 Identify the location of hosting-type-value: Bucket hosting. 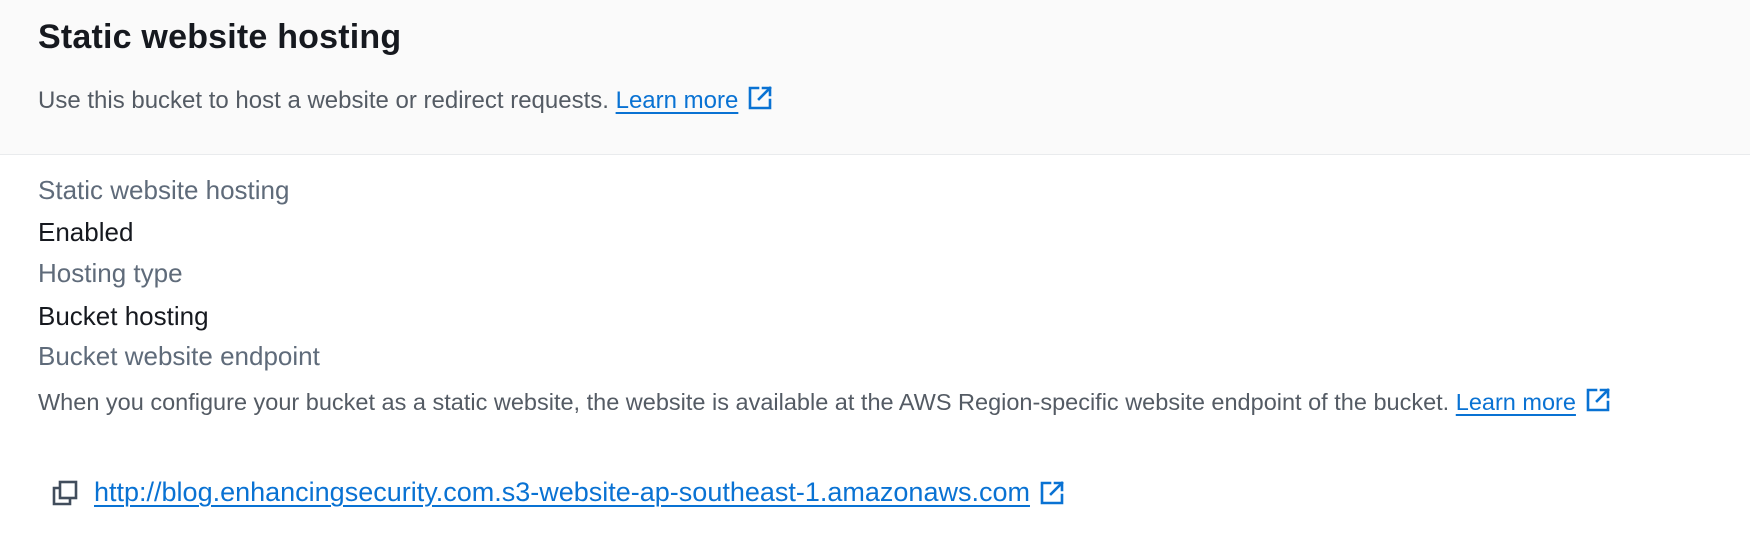
(123, 316).